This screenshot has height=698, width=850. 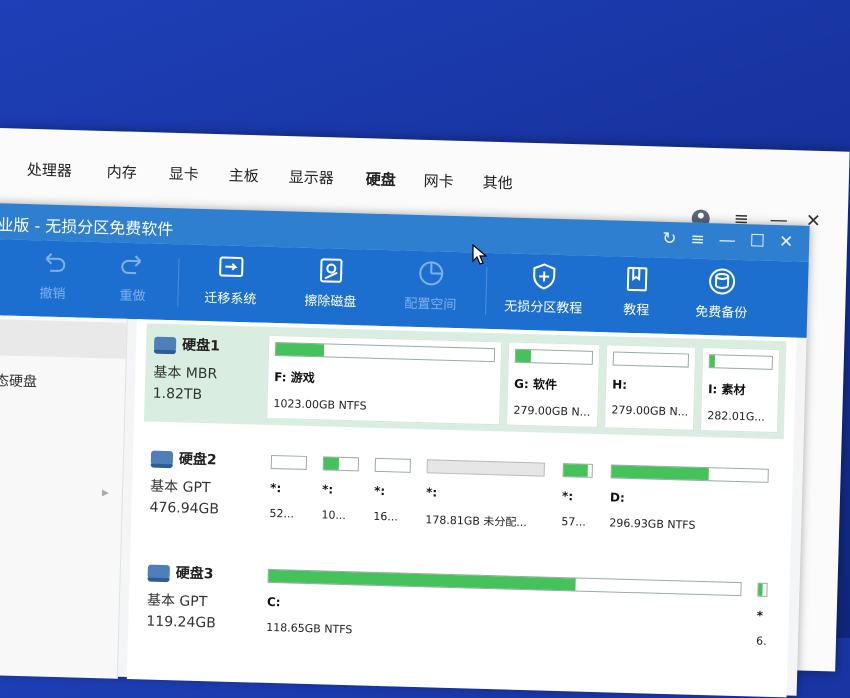 I want to click on partition-size: 118.65GB NTFS, so click(x=506, y=634).